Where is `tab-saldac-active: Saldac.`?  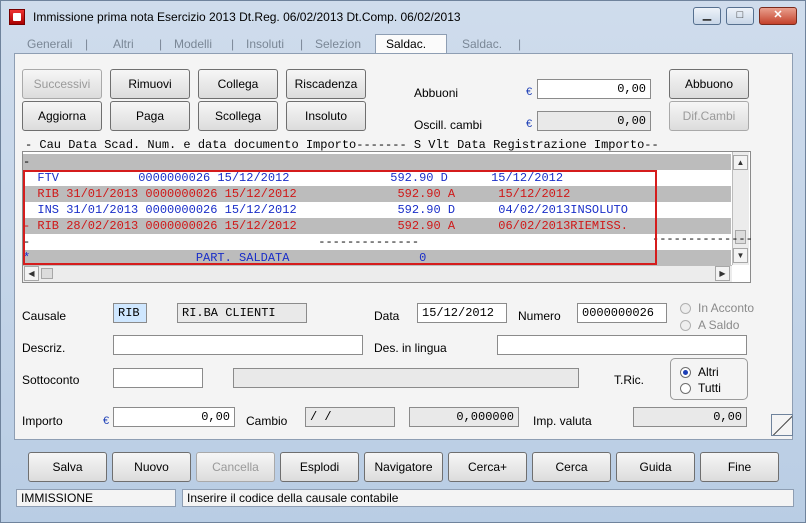
tab-saldac-active: Saldac. is located at coordinates (411, 43).